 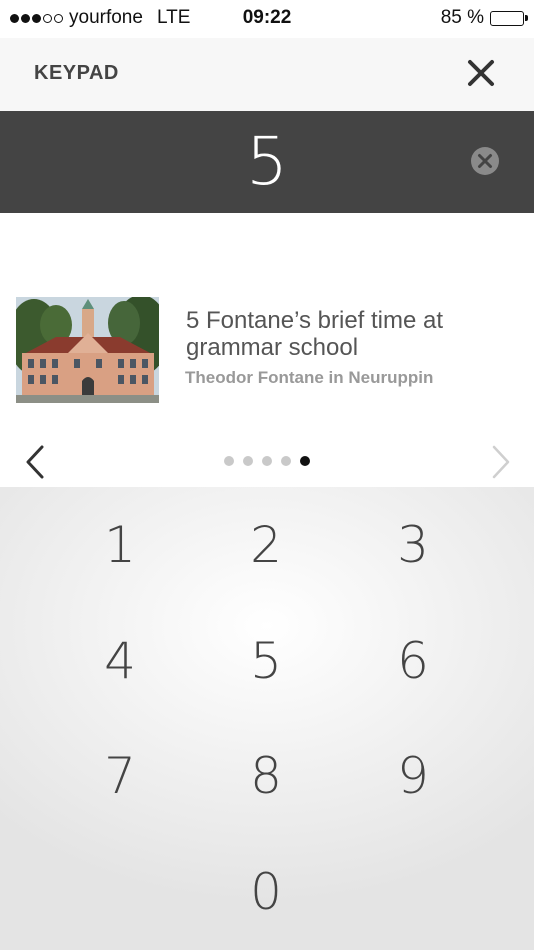 I want to click on number-display: 5, so click(x=267, y=162).